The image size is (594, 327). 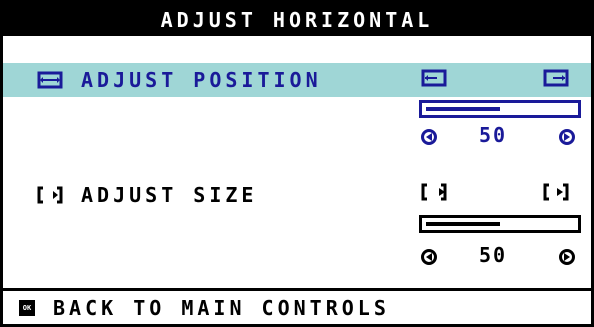 I want to click on adjust-size-label: ADJUST SIZE, so click(x=169, y=195).